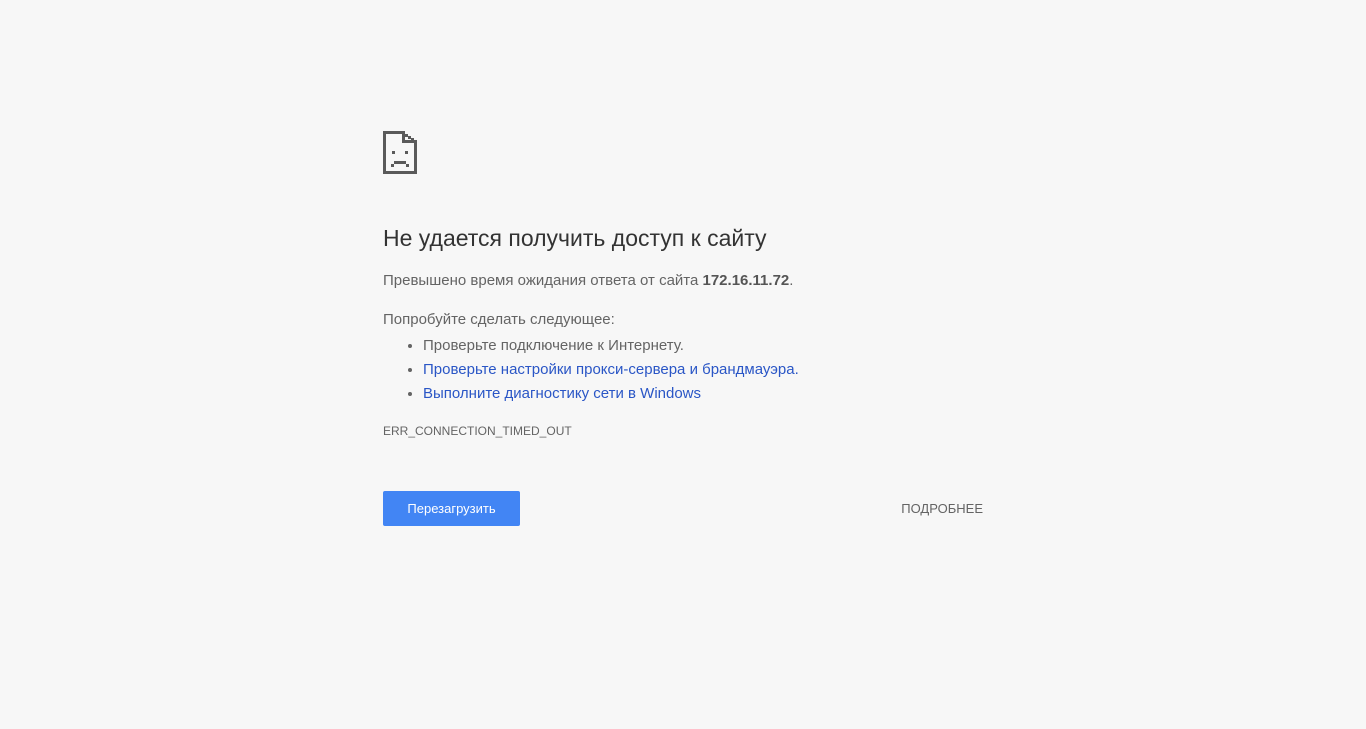  I want to click on suggestion-network-diagnostics-link: Выполните диагностику сети в Windows, so click(562, 393).